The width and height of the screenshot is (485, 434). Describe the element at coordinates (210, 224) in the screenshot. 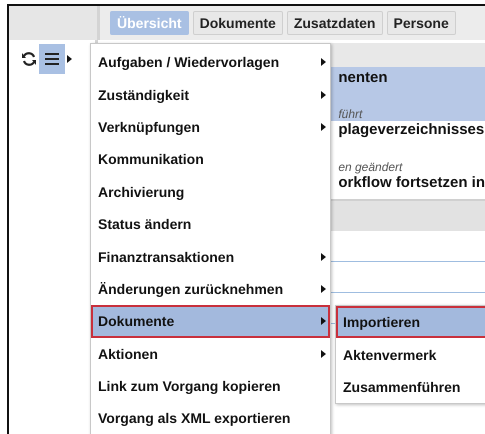

I see `menu-item: Status ändern` at that location.